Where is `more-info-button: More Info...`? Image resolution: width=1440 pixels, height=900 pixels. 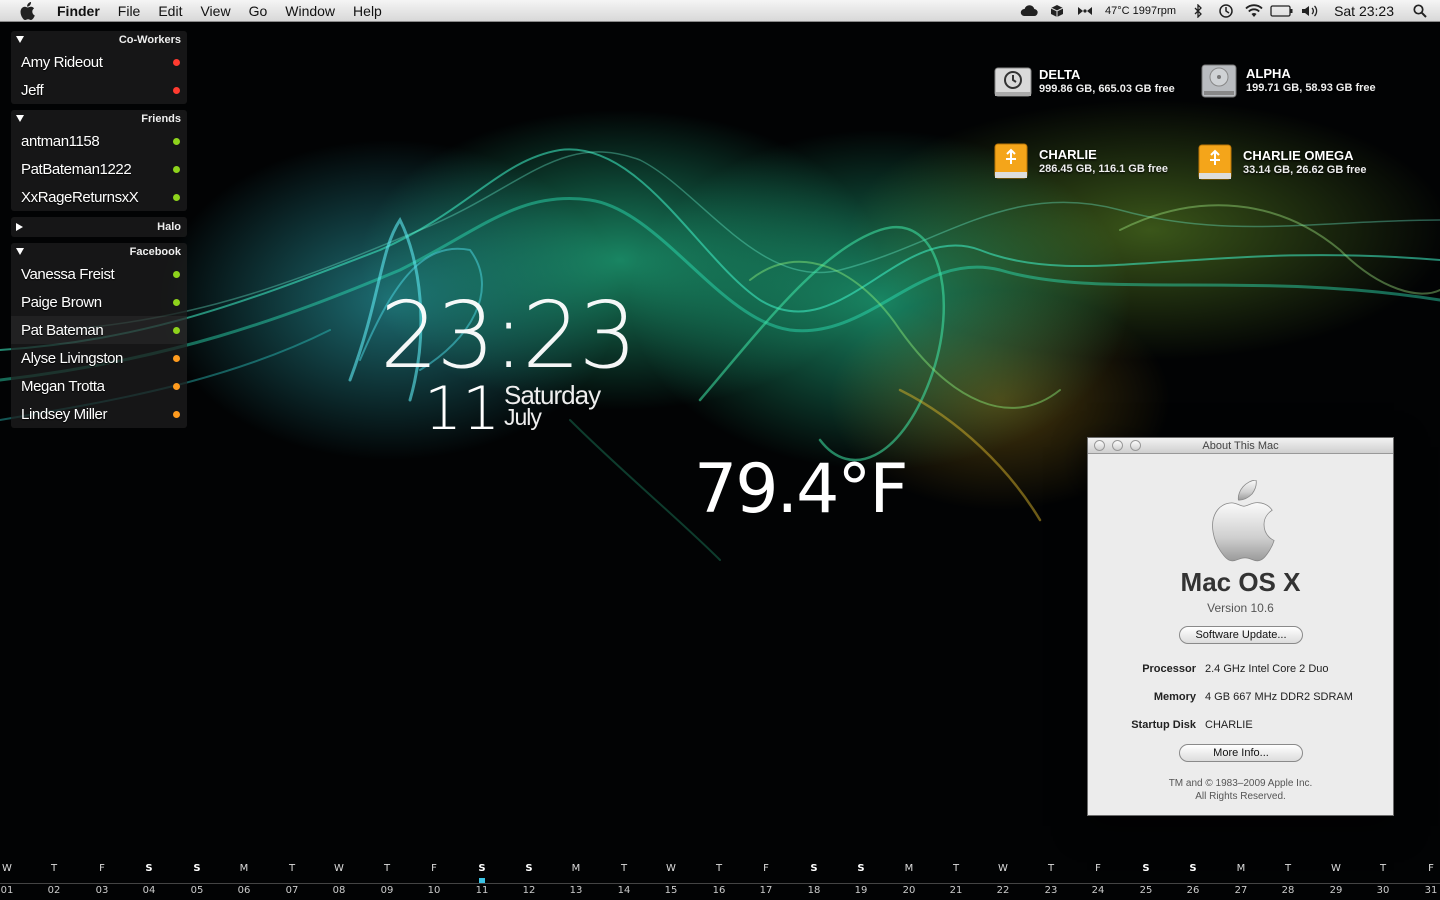 more-info-button: More Info... is located at coordinates (1241, 753).